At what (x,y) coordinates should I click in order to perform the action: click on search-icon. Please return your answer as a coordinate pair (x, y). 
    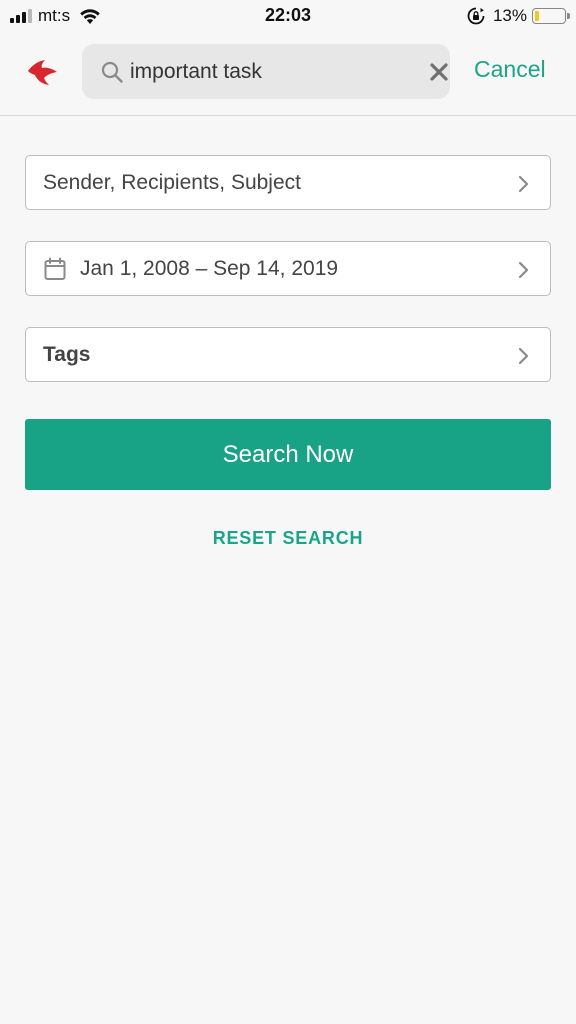
    Looking at the image, I should click on (112, 72).